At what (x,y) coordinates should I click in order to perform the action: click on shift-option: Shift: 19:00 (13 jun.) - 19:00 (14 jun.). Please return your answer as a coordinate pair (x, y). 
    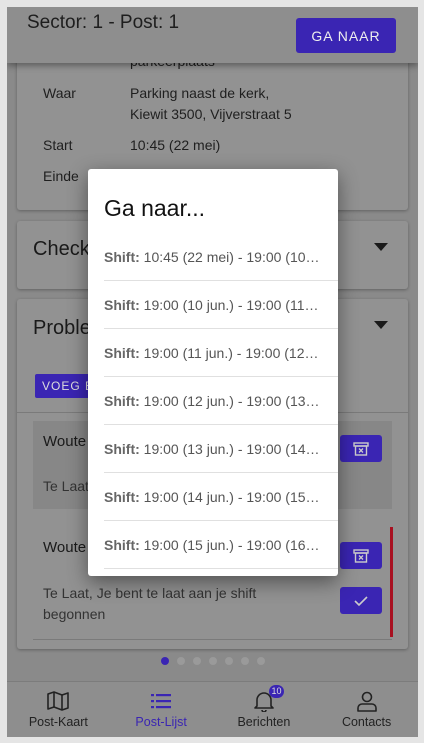
    Looking at the image, I should click on (221, 449).